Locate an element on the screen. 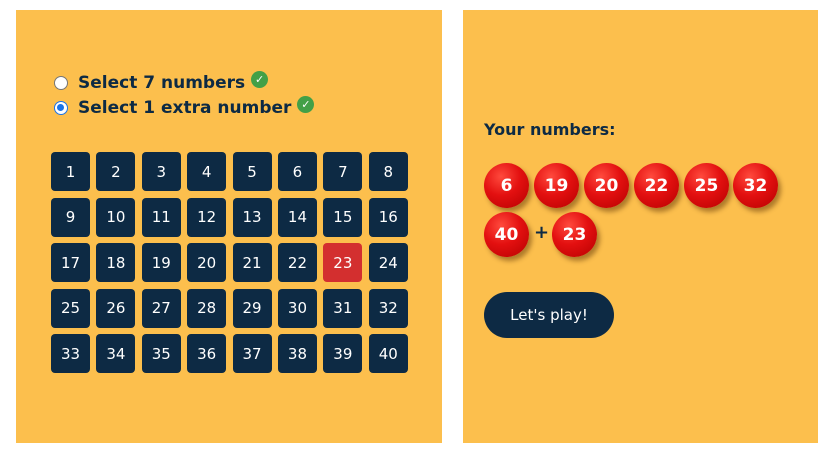 The height and width of the screenshot is (458, 837). mode-label-select-extra: Select 1 extra number is located at coordinates (185, 108).